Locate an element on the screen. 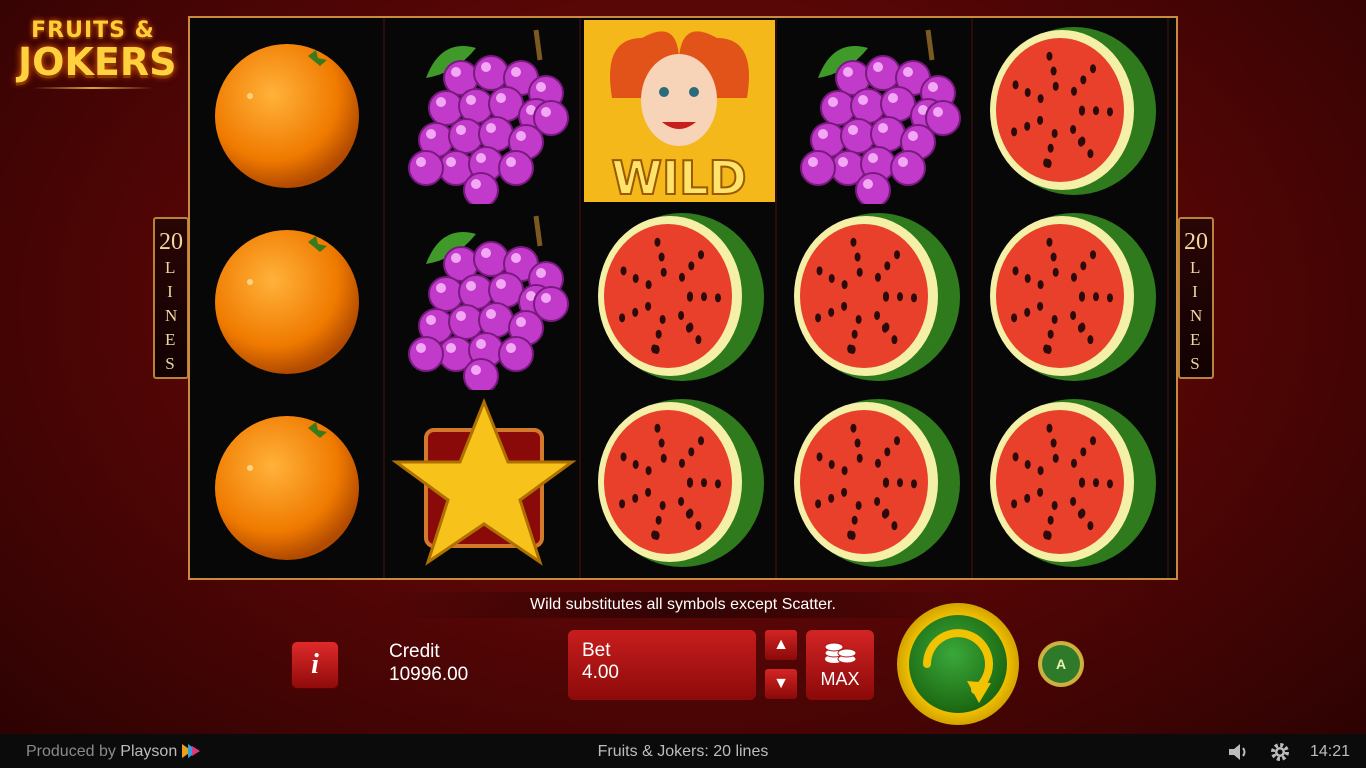 This screenshot has height=768, width=1366. info-button: i is located at coordinates (315, 665).